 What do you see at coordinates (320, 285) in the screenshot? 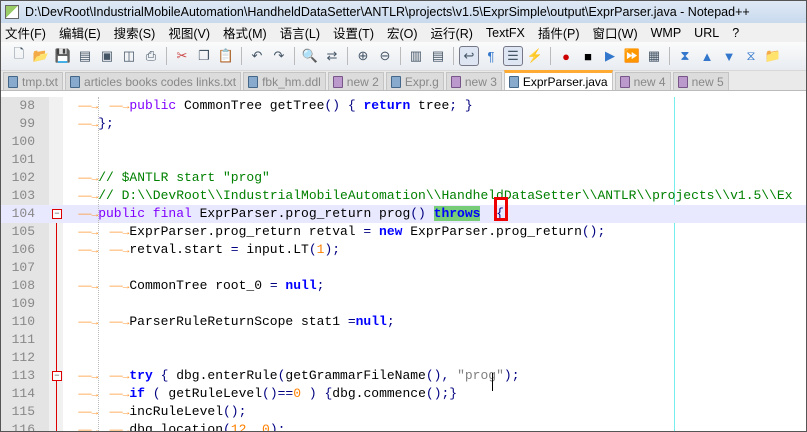
I see `code-token: ;` at bounding box center [320, 285].